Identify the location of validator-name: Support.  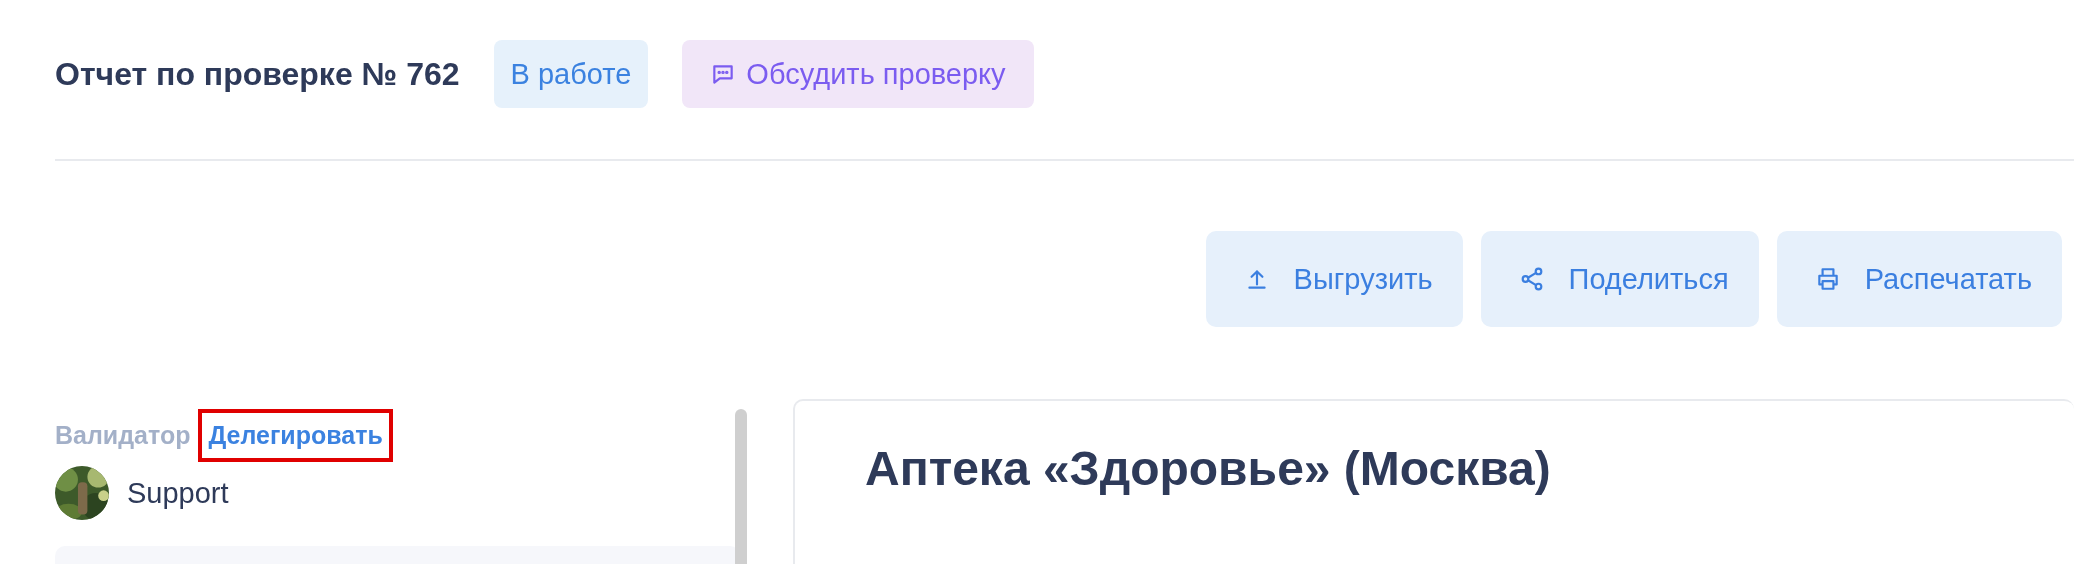
(178, 493).